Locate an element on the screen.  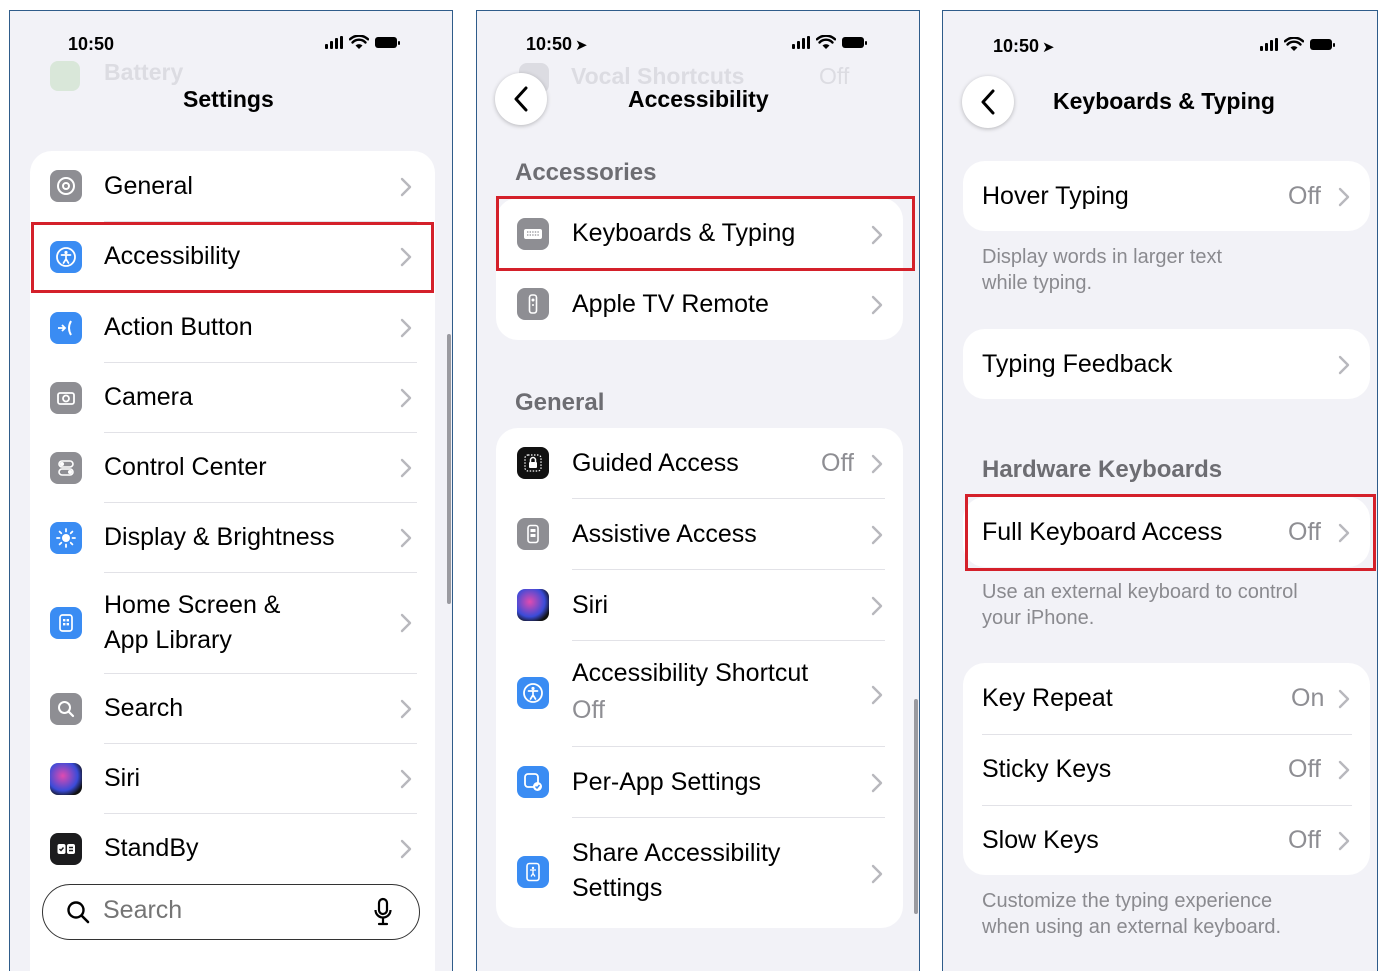
settings-item-value: On is located at coordinates (1308, 698).